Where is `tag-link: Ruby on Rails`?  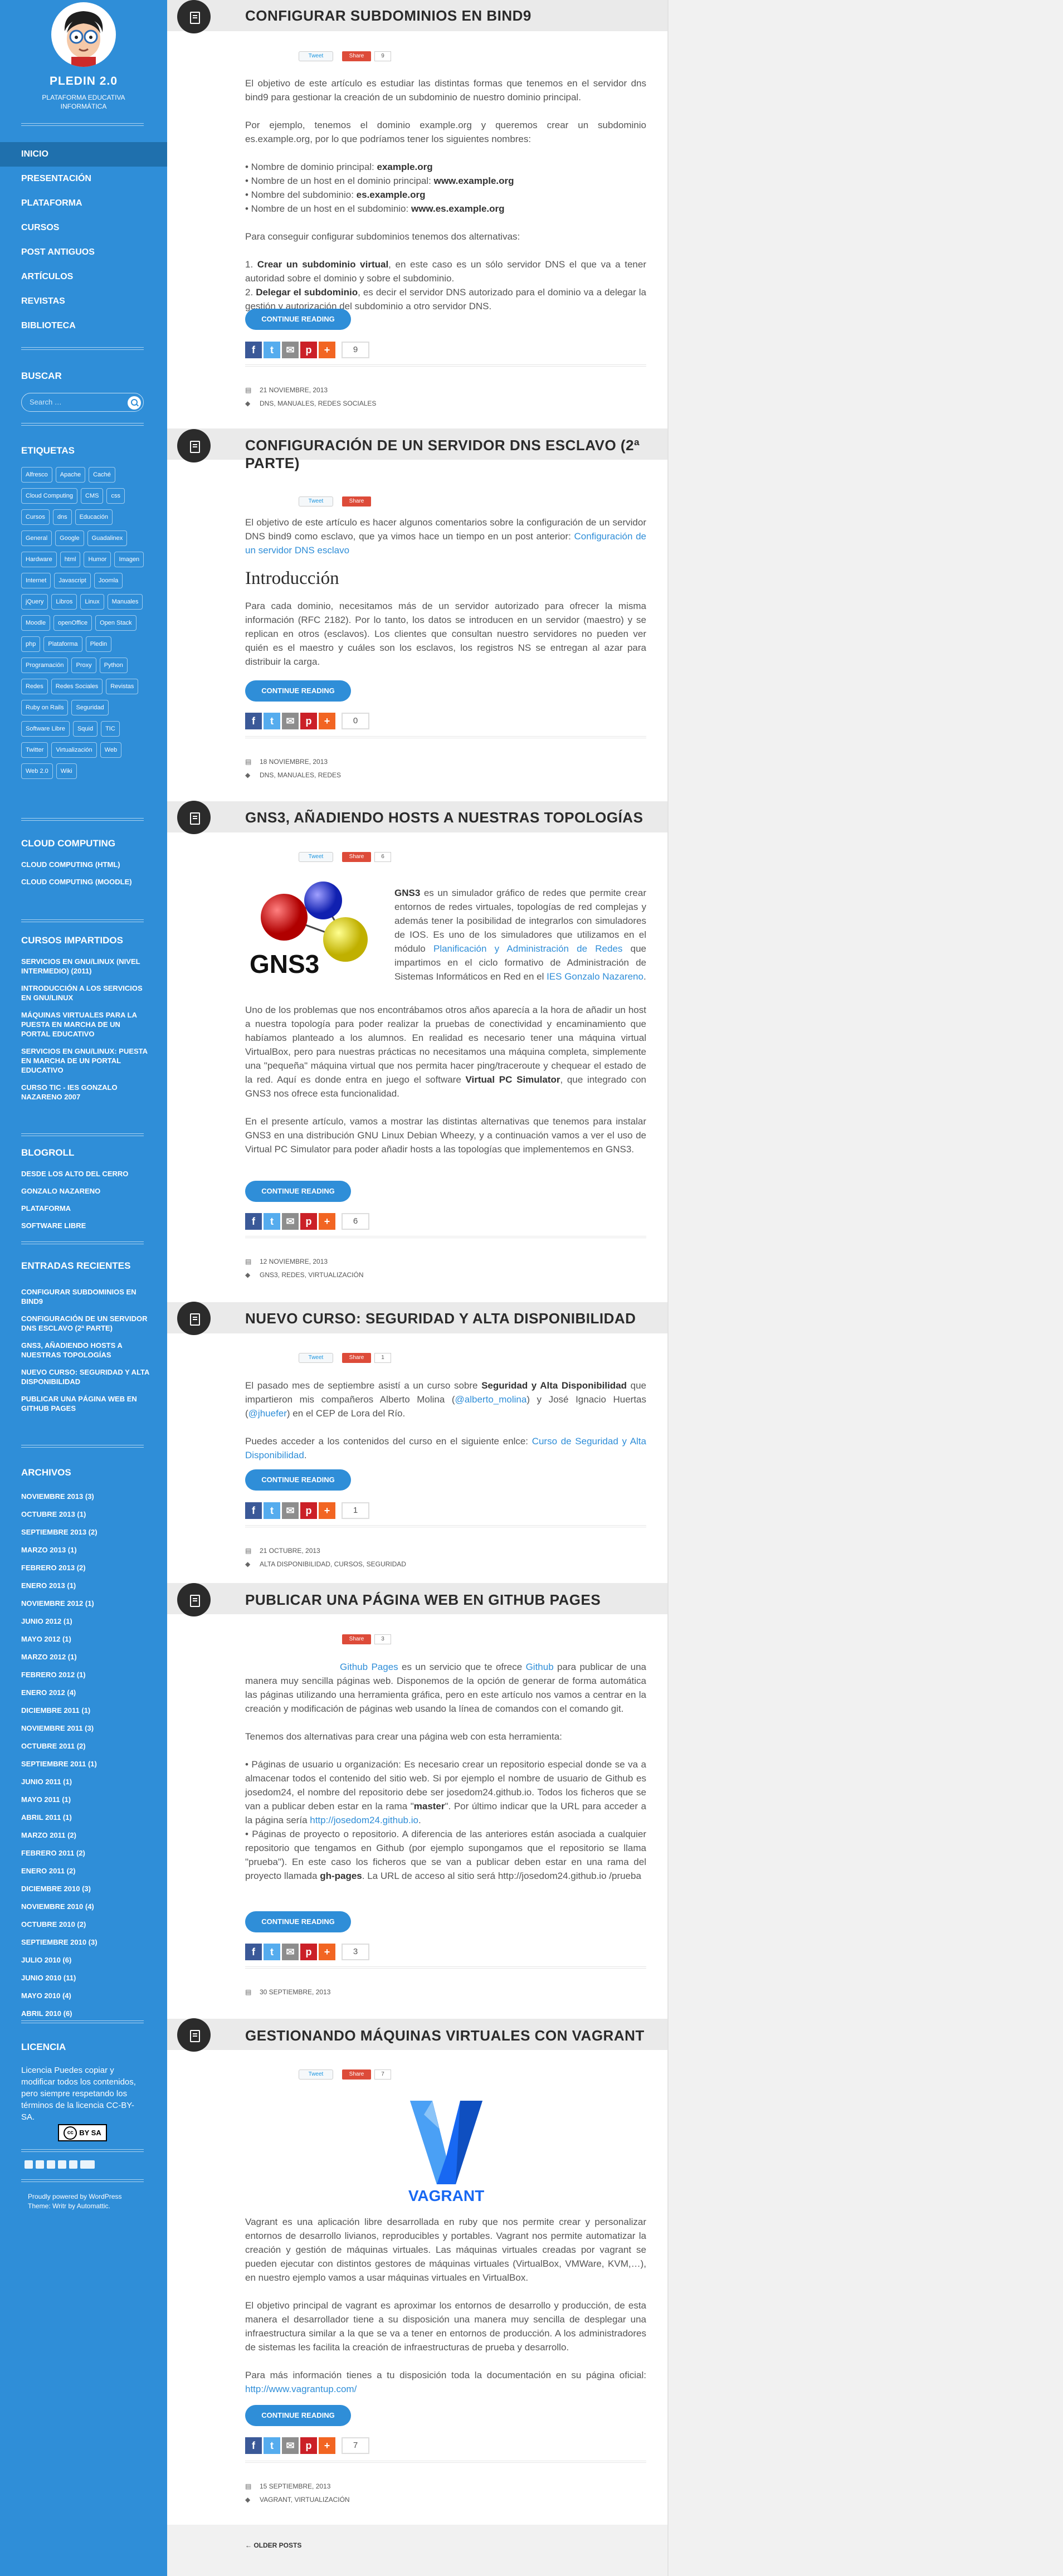 tag-link: Ruby on Rails is located at coordinates (45, 708).